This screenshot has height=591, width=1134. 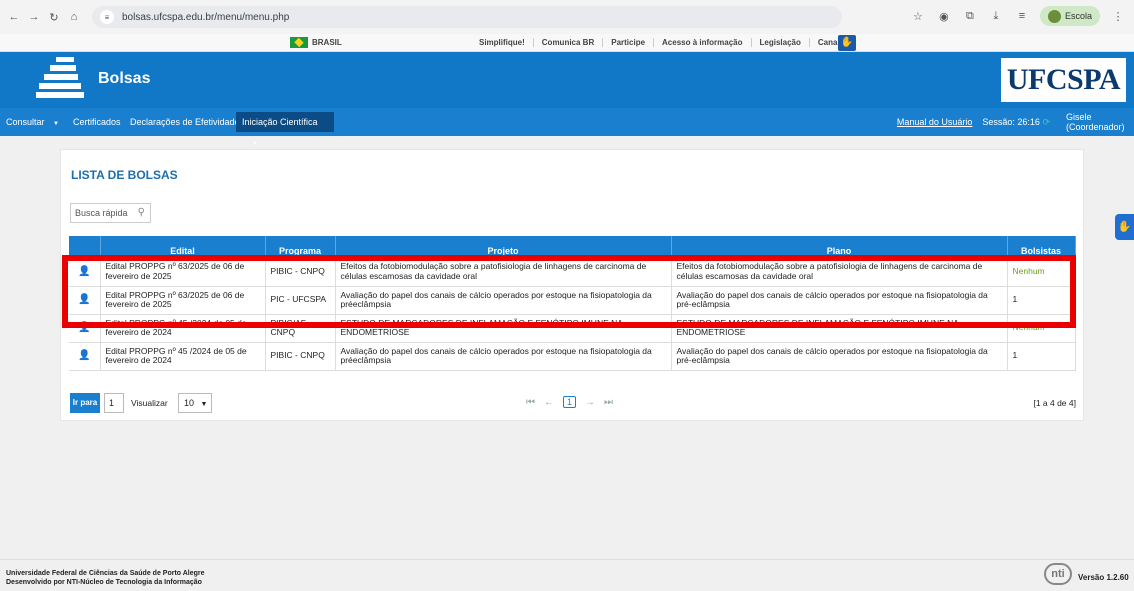 What do you see at coordinates (1022, 16) in the screenshot?
I see `reading-list-icon: ≡` at bounding box center [1022, 16].